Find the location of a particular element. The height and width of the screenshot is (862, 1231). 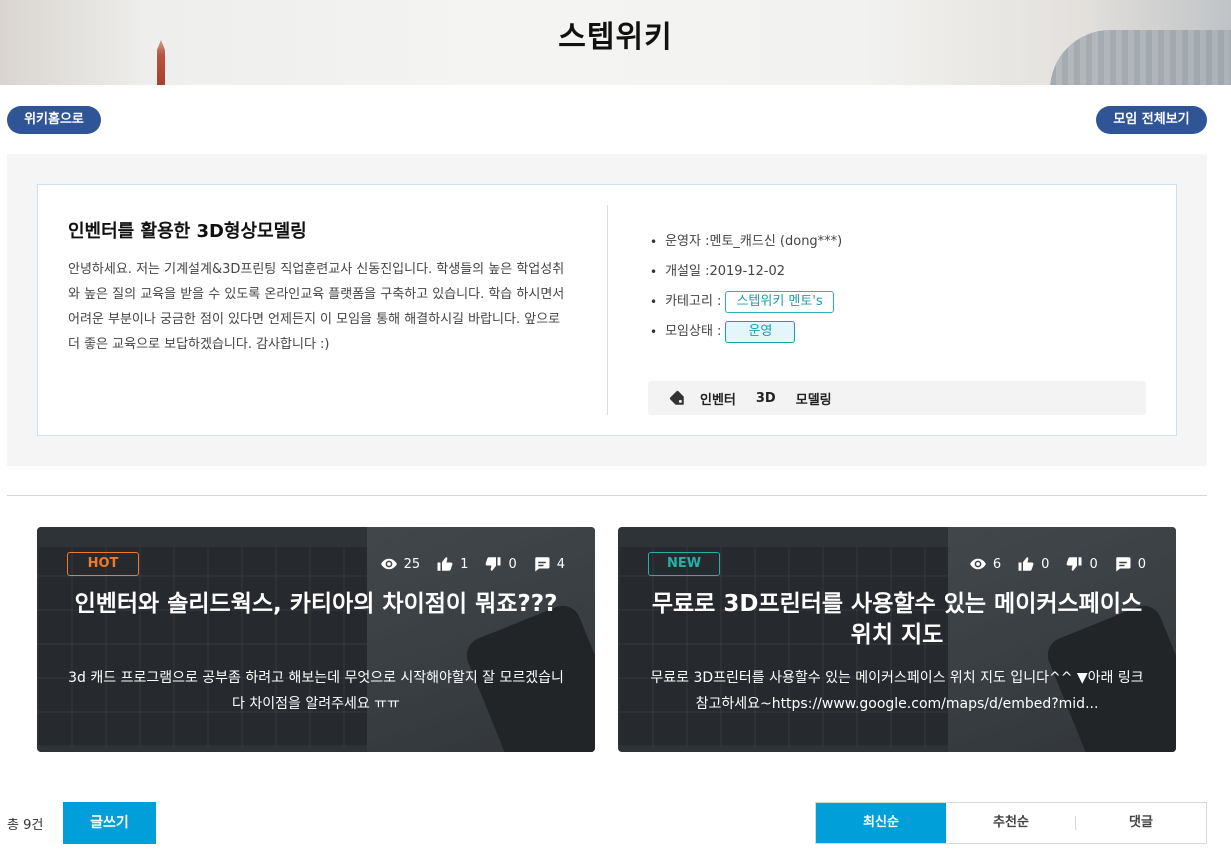

operator-row: 운영자 : 멘토_캐드신 (dong***) is located at coordinates (900, 242).